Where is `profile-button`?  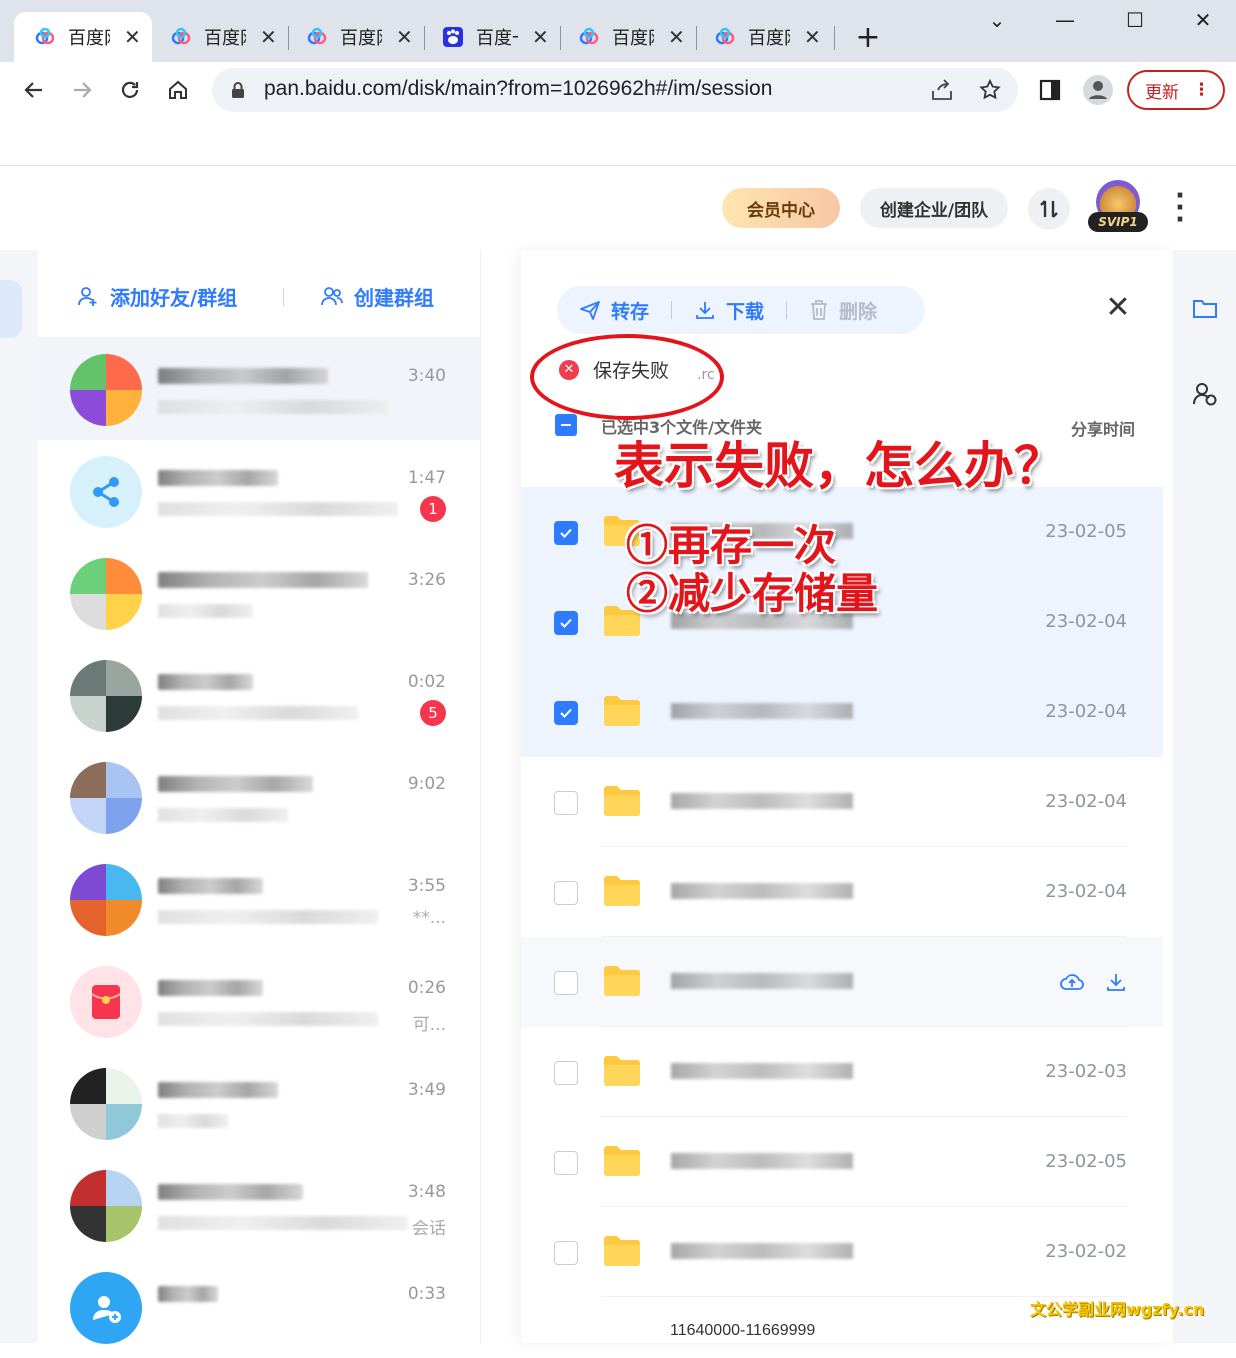
profile-button is located at coordinates (1098, 90).